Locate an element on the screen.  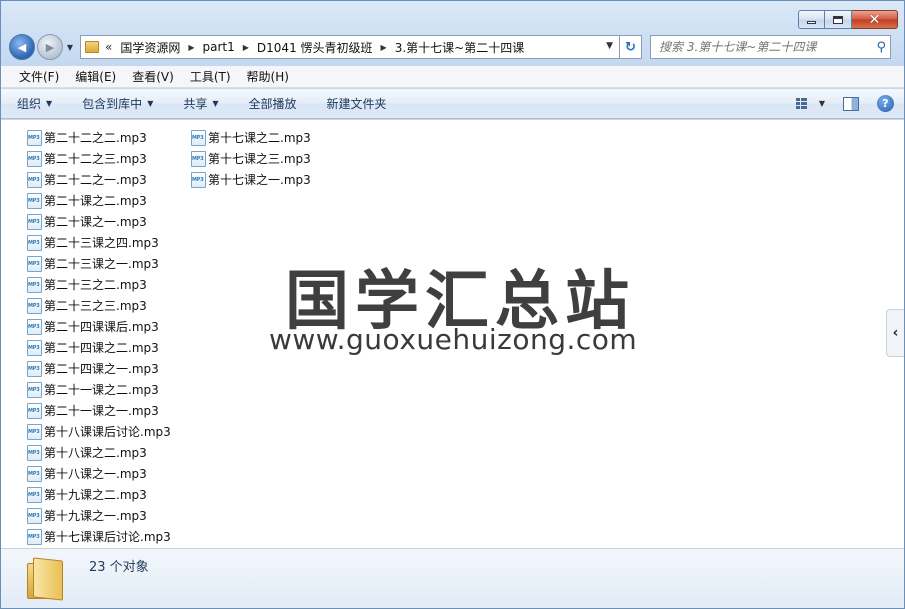
file-item: 第二十二之一.mp3 is located at coordinates (99, 179).